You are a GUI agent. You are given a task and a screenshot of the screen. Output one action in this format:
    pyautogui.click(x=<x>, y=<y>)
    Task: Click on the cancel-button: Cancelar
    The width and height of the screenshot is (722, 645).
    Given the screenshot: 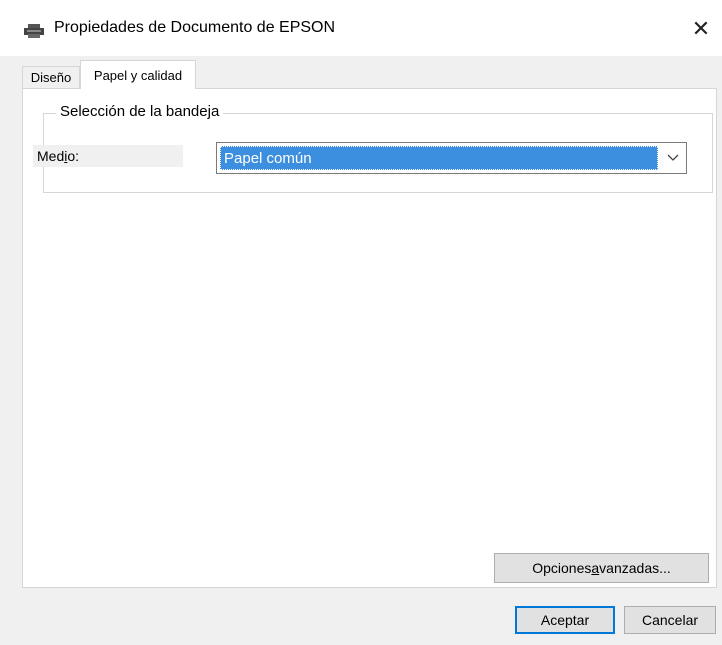 What is the action you would take?
    pyautogui.click(x=670, y=620)
    